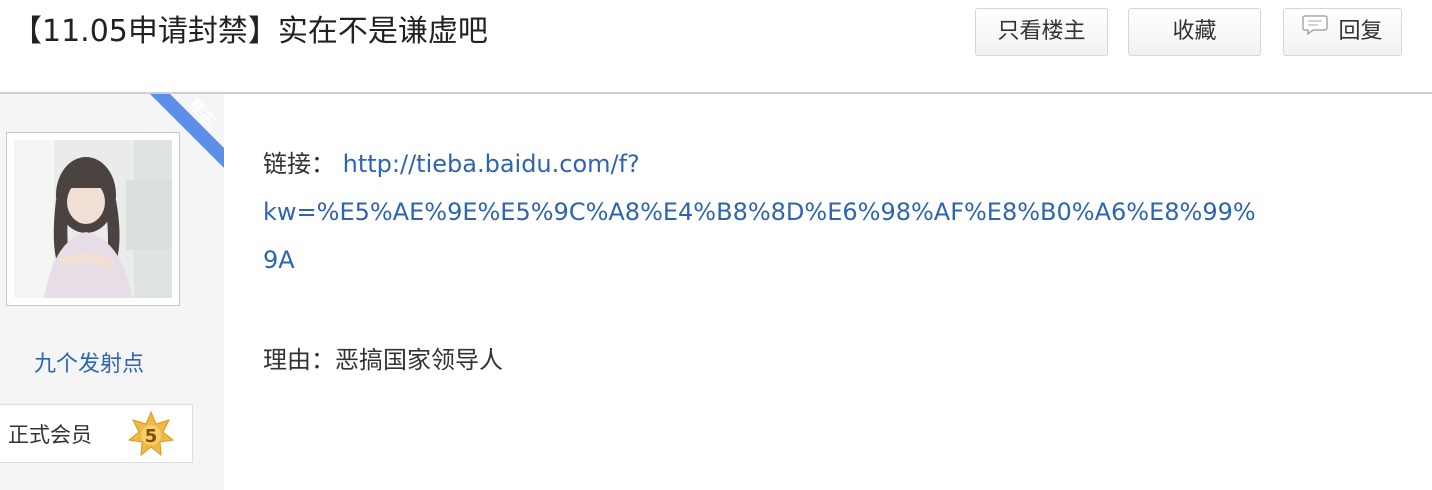 Image resolution: width=1432 pixels, height=490 pixels. I want to click on member-label: 正式会员, so click(50, 435).